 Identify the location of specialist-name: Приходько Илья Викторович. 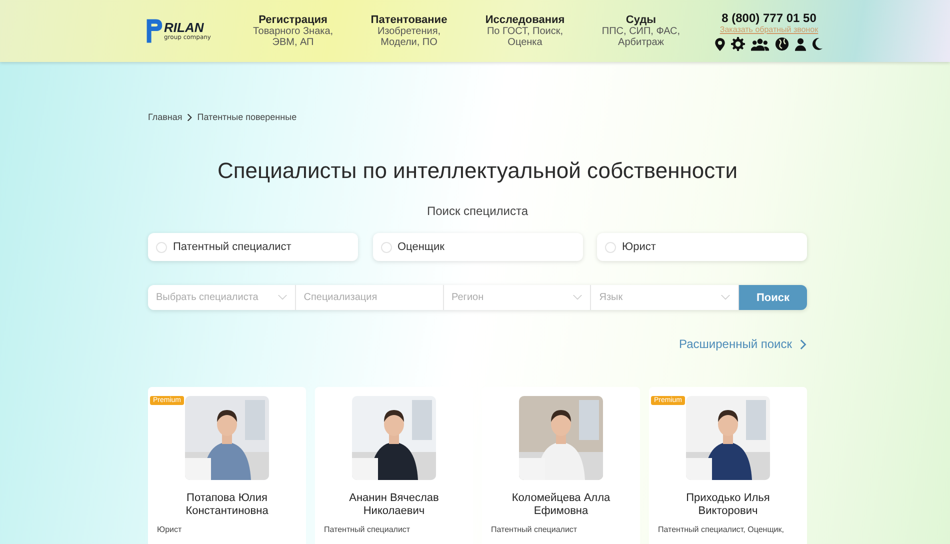
(728, 505).